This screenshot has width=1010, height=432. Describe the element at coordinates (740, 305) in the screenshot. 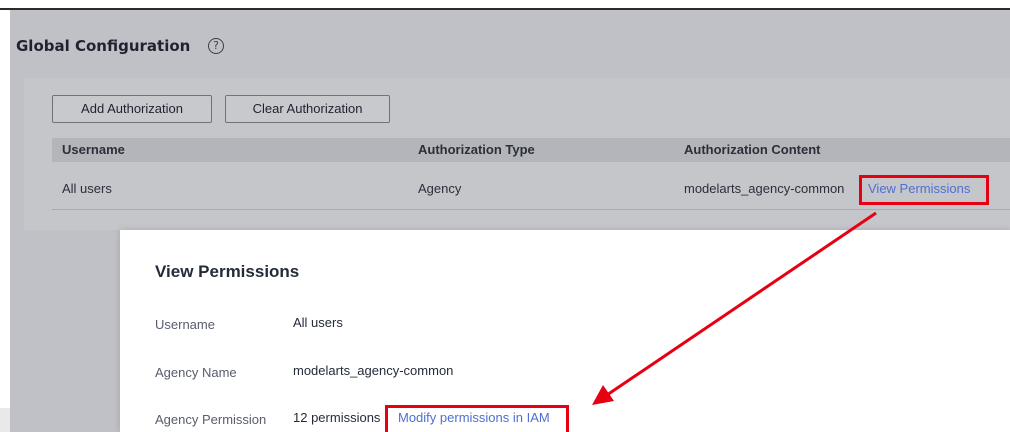

I see `arrow-shaft` at that location.